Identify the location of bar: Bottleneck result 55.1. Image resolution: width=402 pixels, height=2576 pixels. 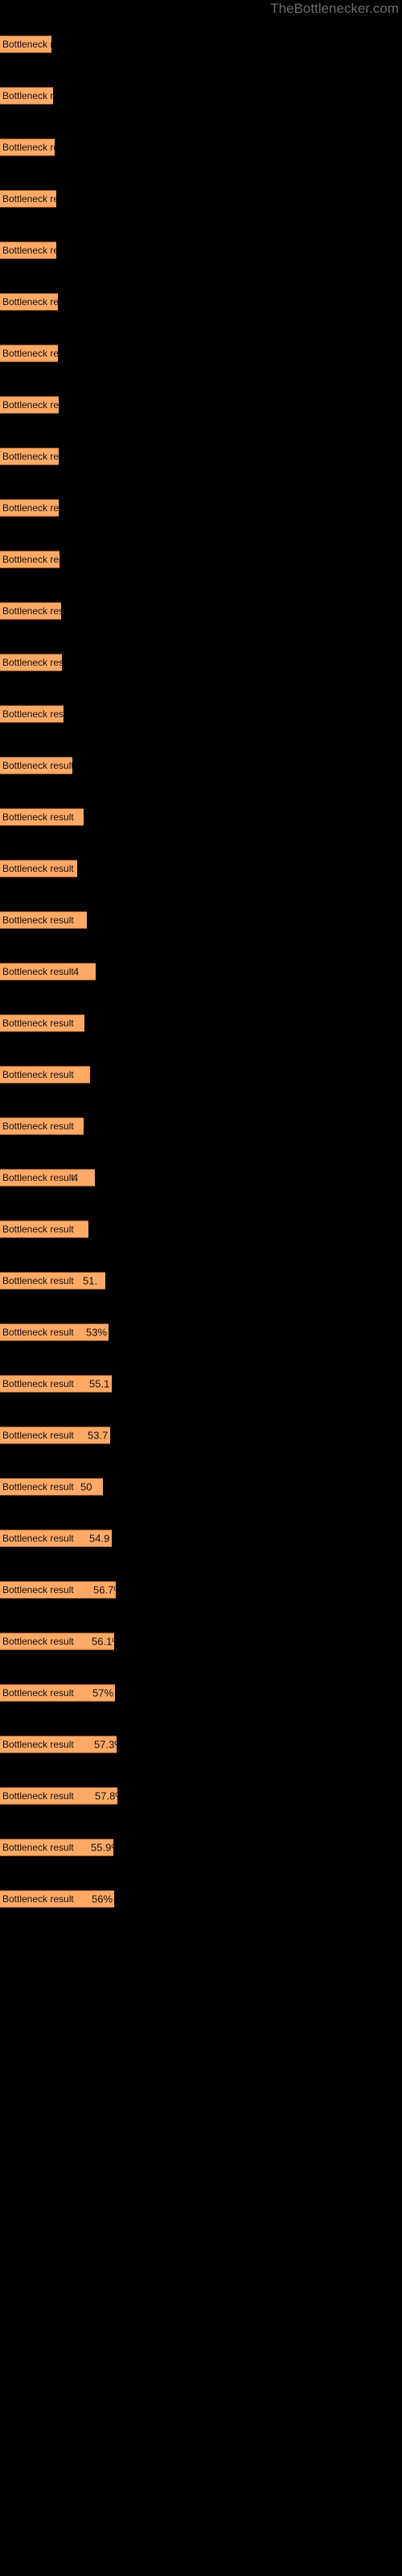
(56, 1384).